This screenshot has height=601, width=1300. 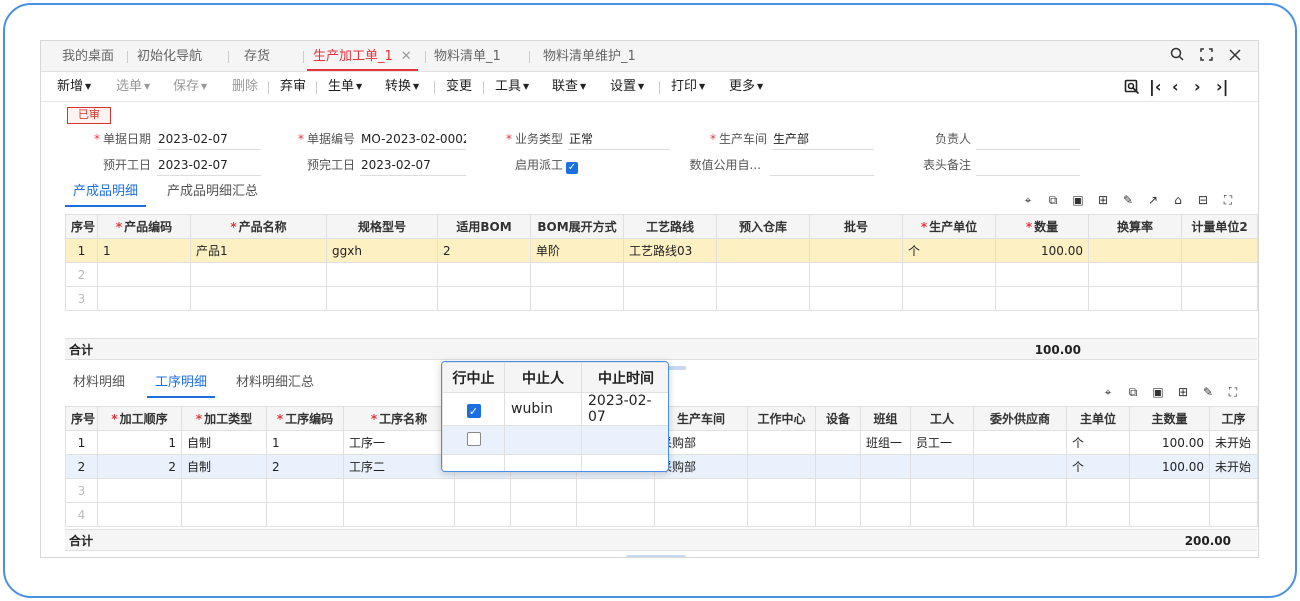 I want to click on cell-rate, so click(x=1135, y=250).